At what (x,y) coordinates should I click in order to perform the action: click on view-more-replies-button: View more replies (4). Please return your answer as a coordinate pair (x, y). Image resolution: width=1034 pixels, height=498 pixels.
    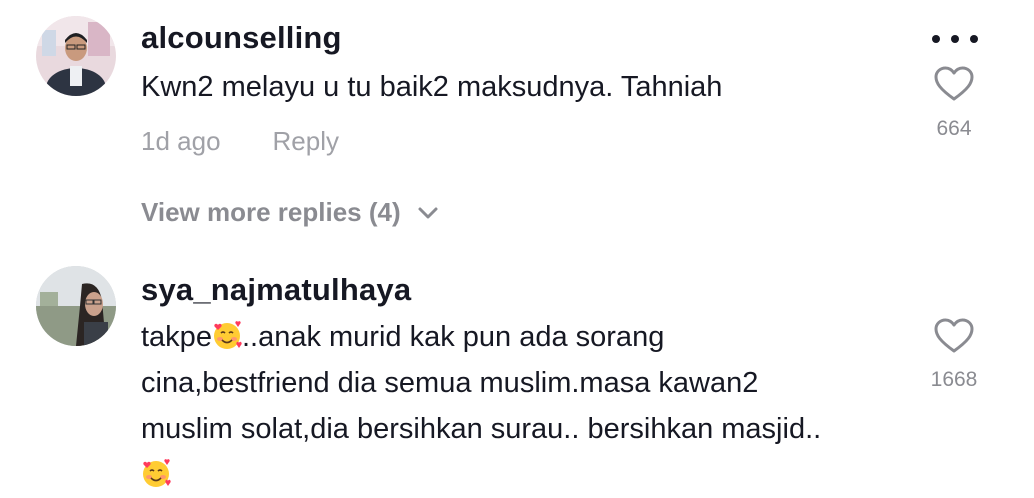
    Looking at the image, I should click on (290, 212).